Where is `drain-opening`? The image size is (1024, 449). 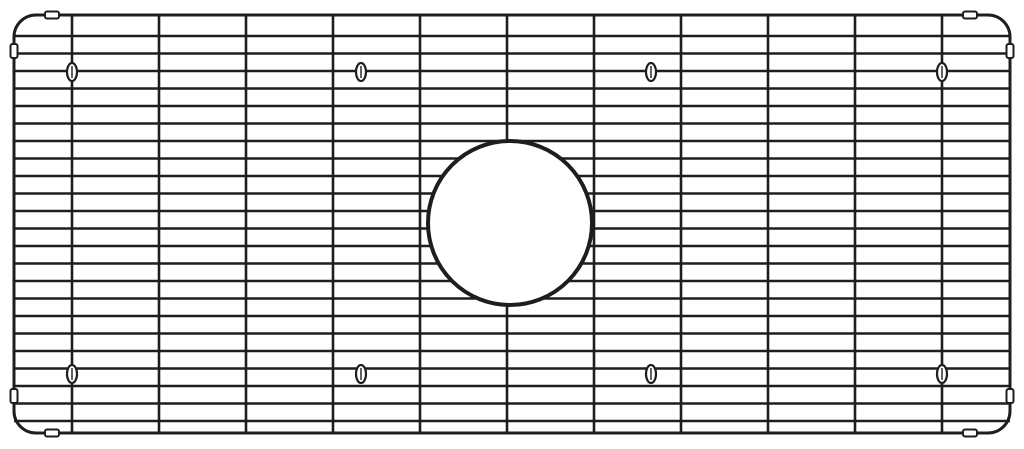
drain-opening is located at coordinates (510, 223).